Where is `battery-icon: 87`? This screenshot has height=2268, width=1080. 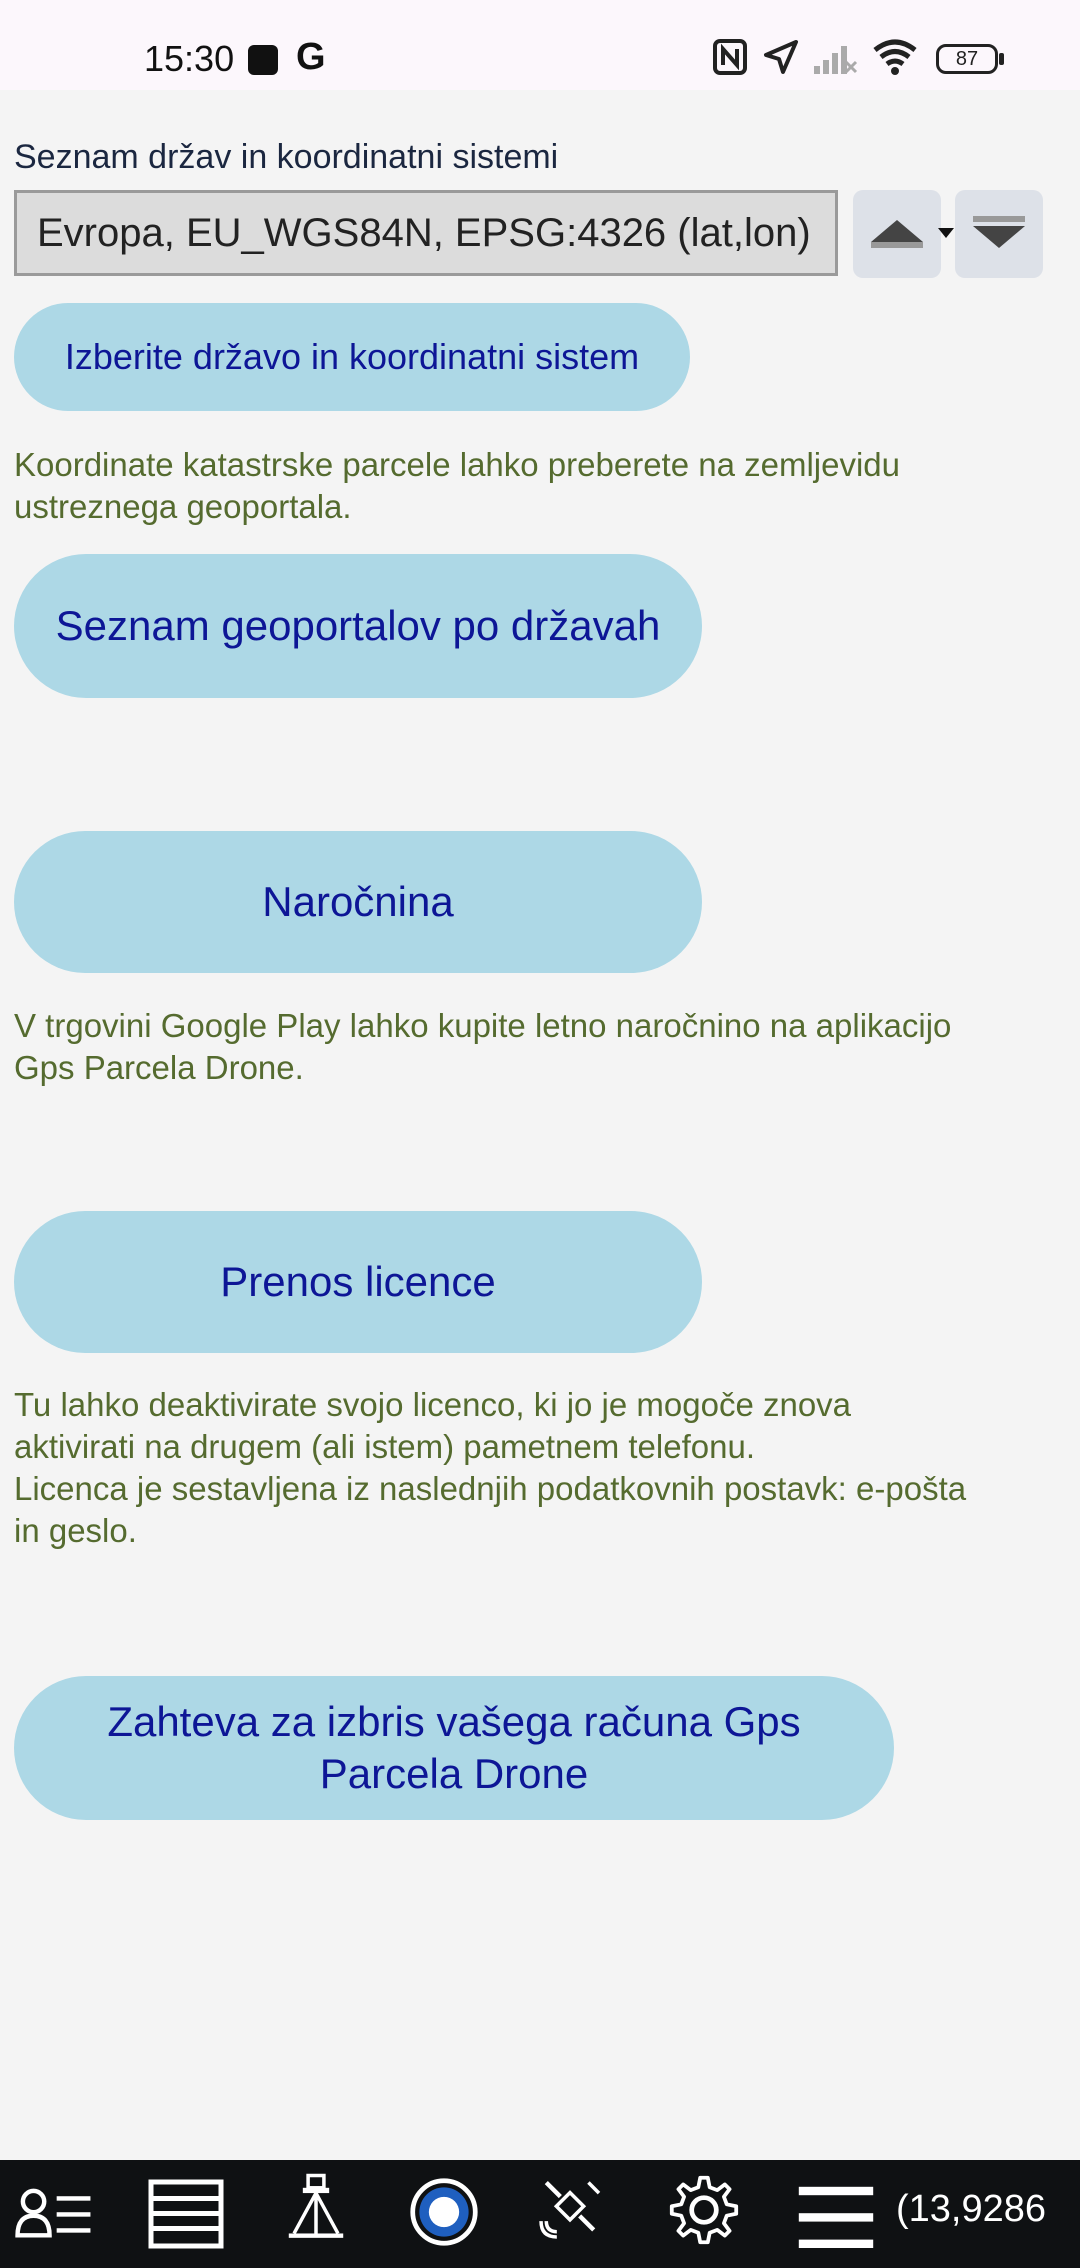
battery-icon: 87 is located at coordinates (967, 59).